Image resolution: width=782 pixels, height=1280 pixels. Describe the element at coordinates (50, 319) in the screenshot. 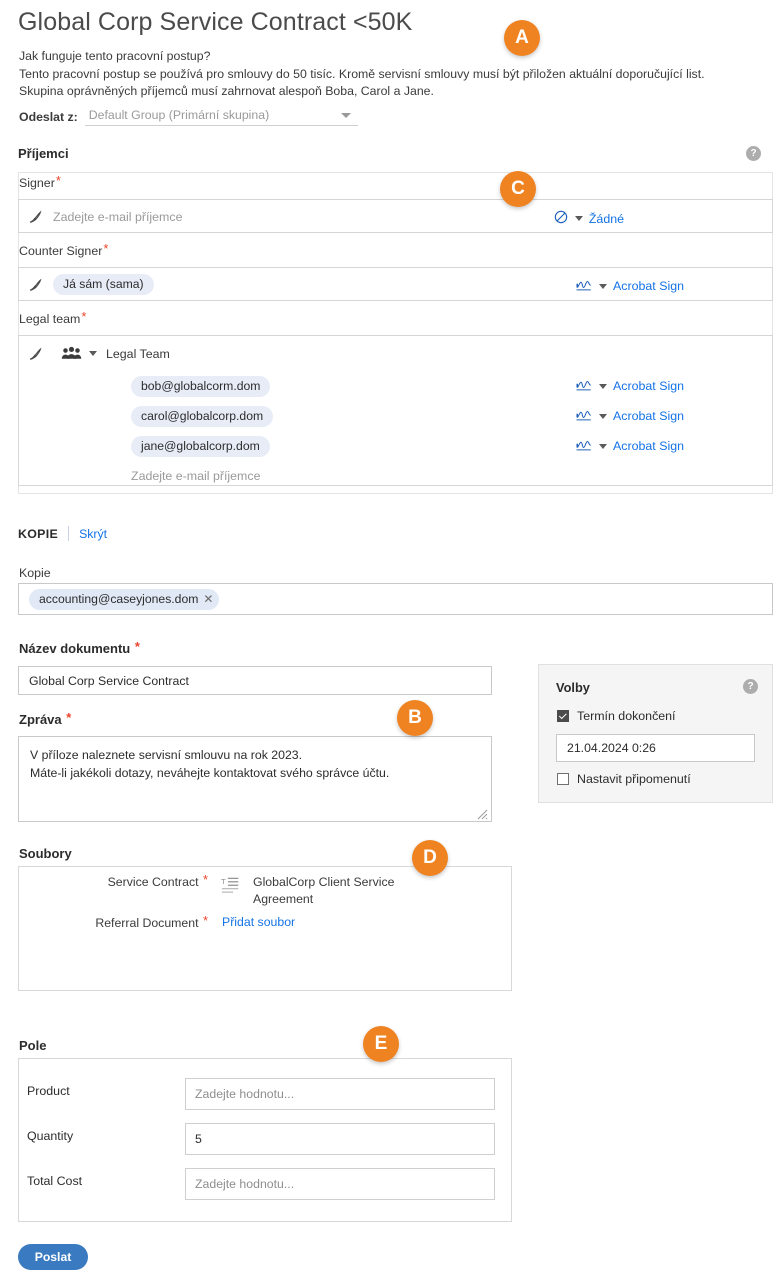

I see `legal-team-label-text: Legal team` at that location.